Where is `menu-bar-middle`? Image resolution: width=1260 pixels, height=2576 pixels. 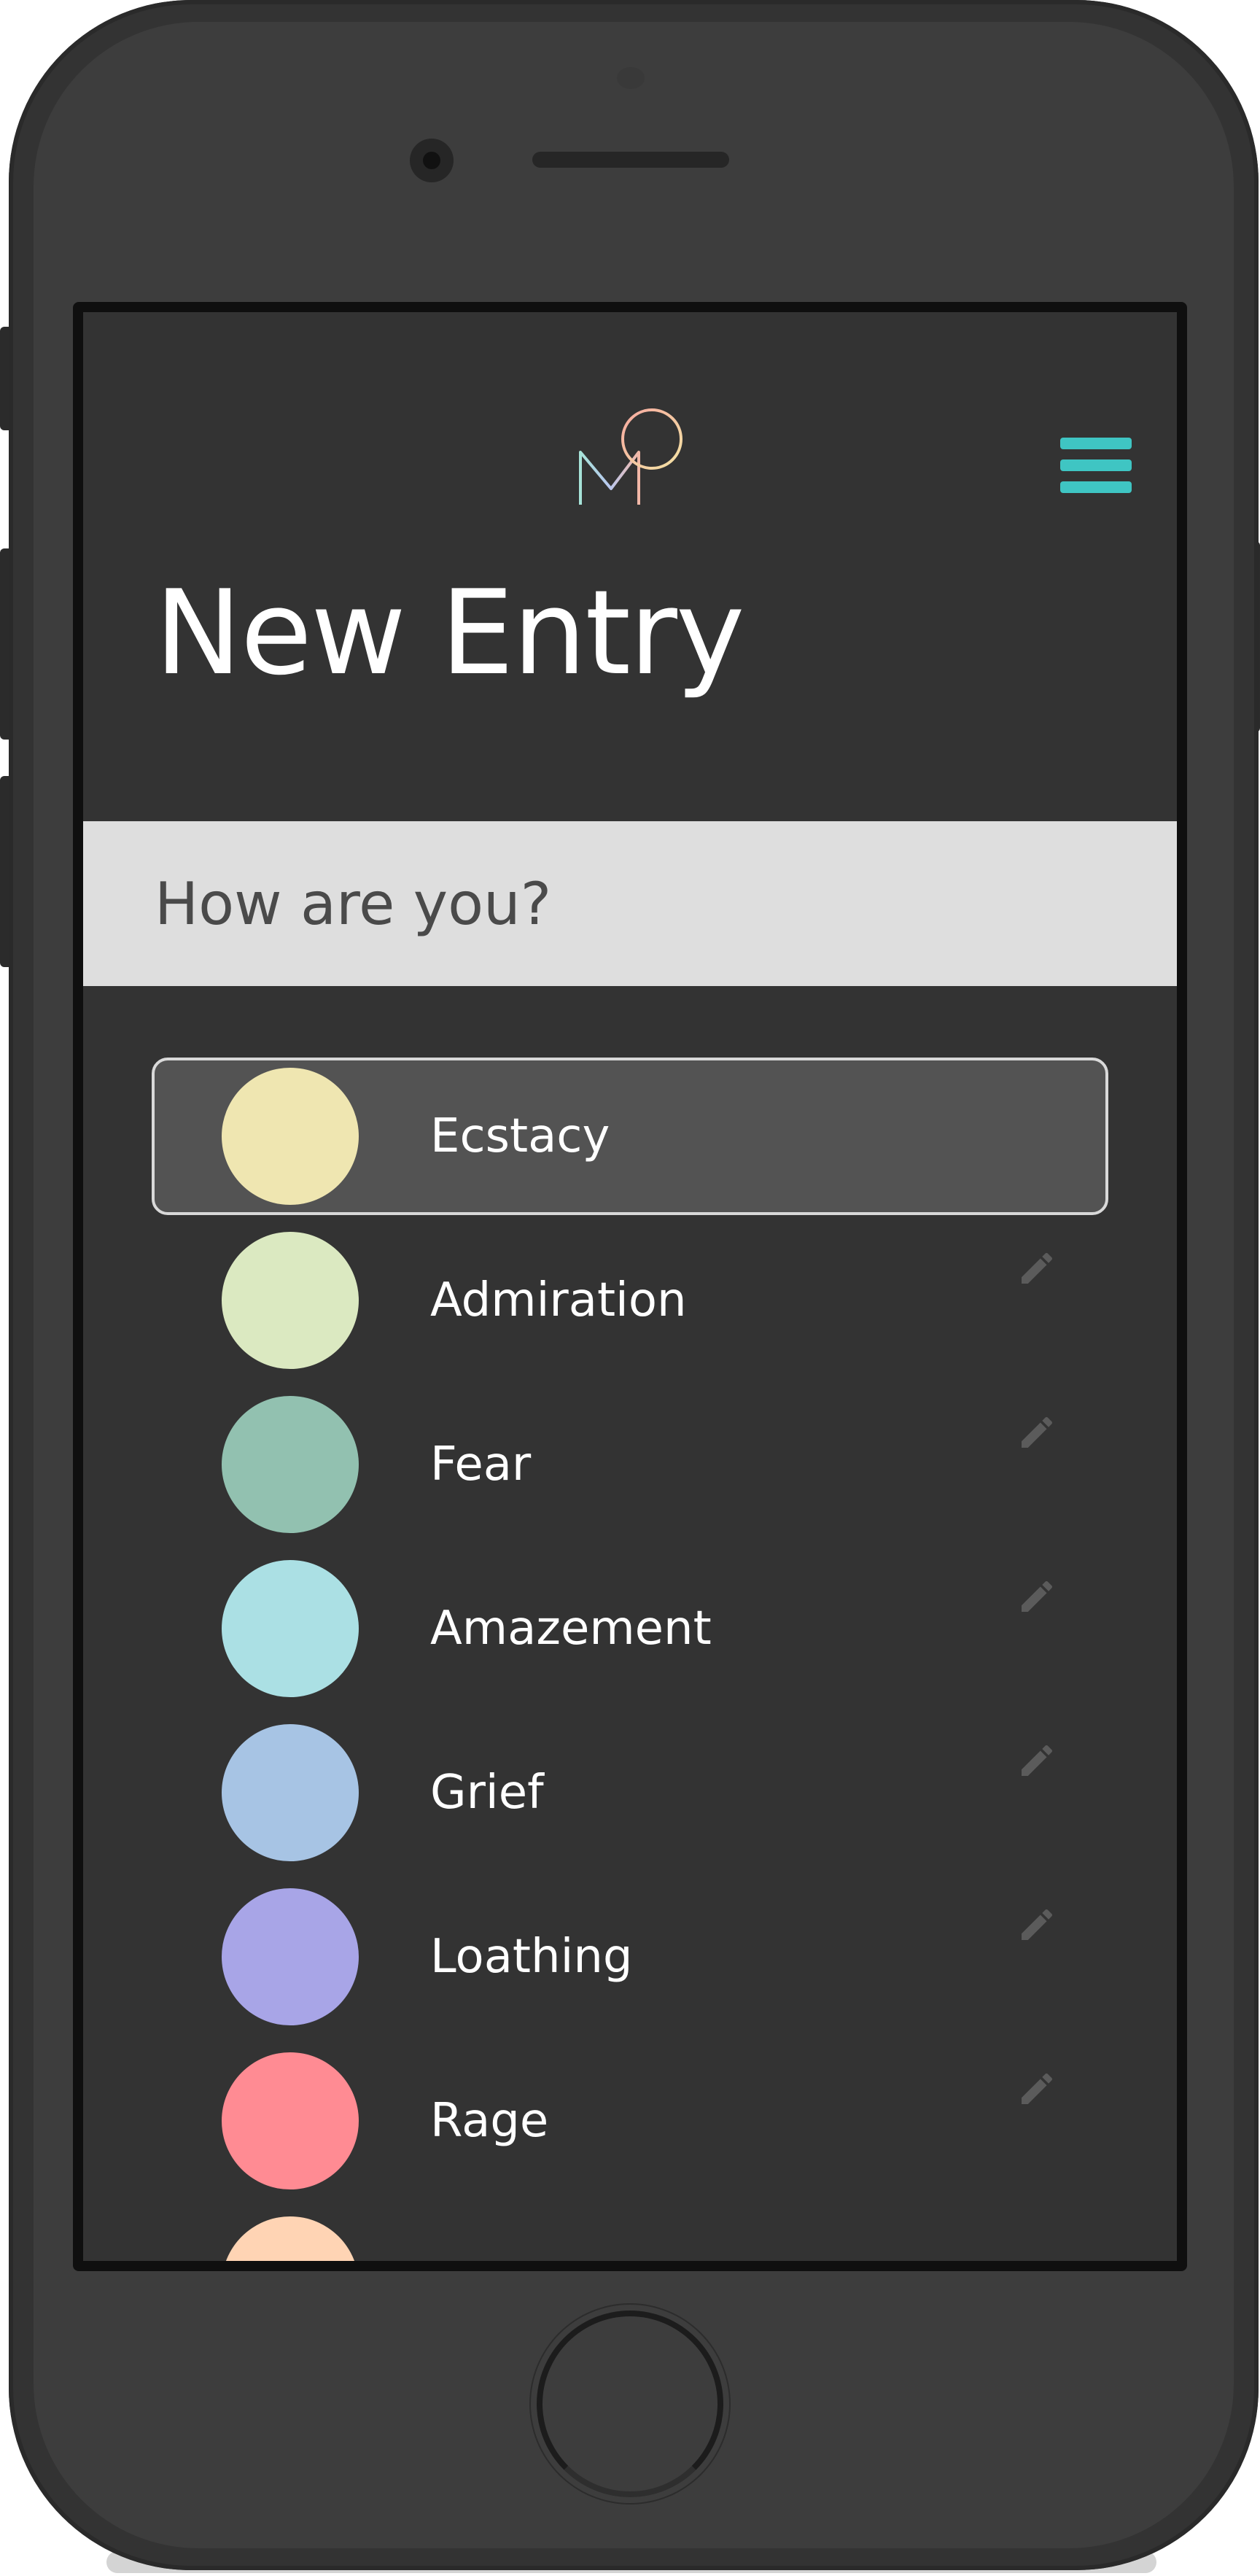
menu-bar-middle is located at coordinates (1096, 465).